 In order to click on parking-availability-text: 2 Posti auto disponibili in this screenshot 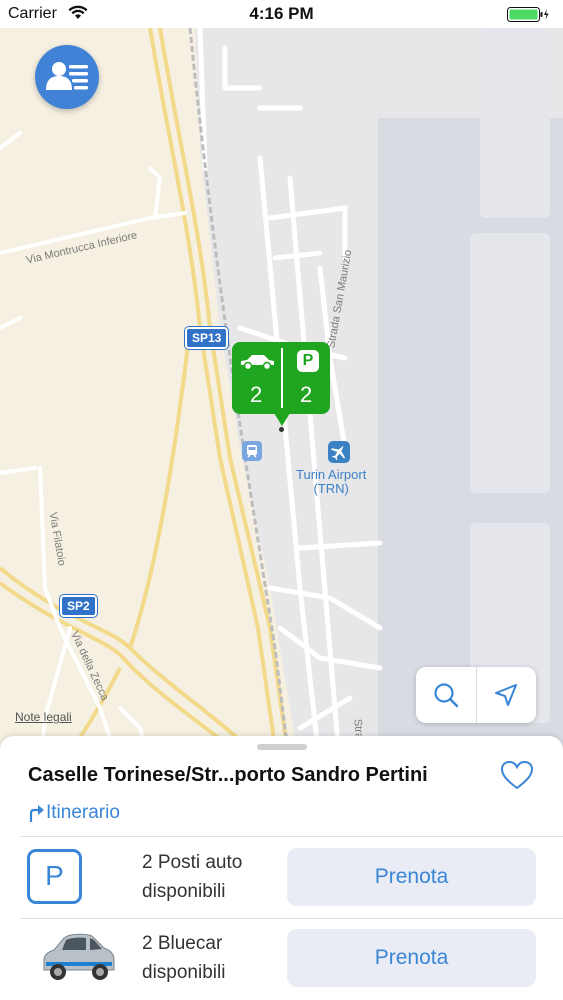, I will do `click(192, 877)`.